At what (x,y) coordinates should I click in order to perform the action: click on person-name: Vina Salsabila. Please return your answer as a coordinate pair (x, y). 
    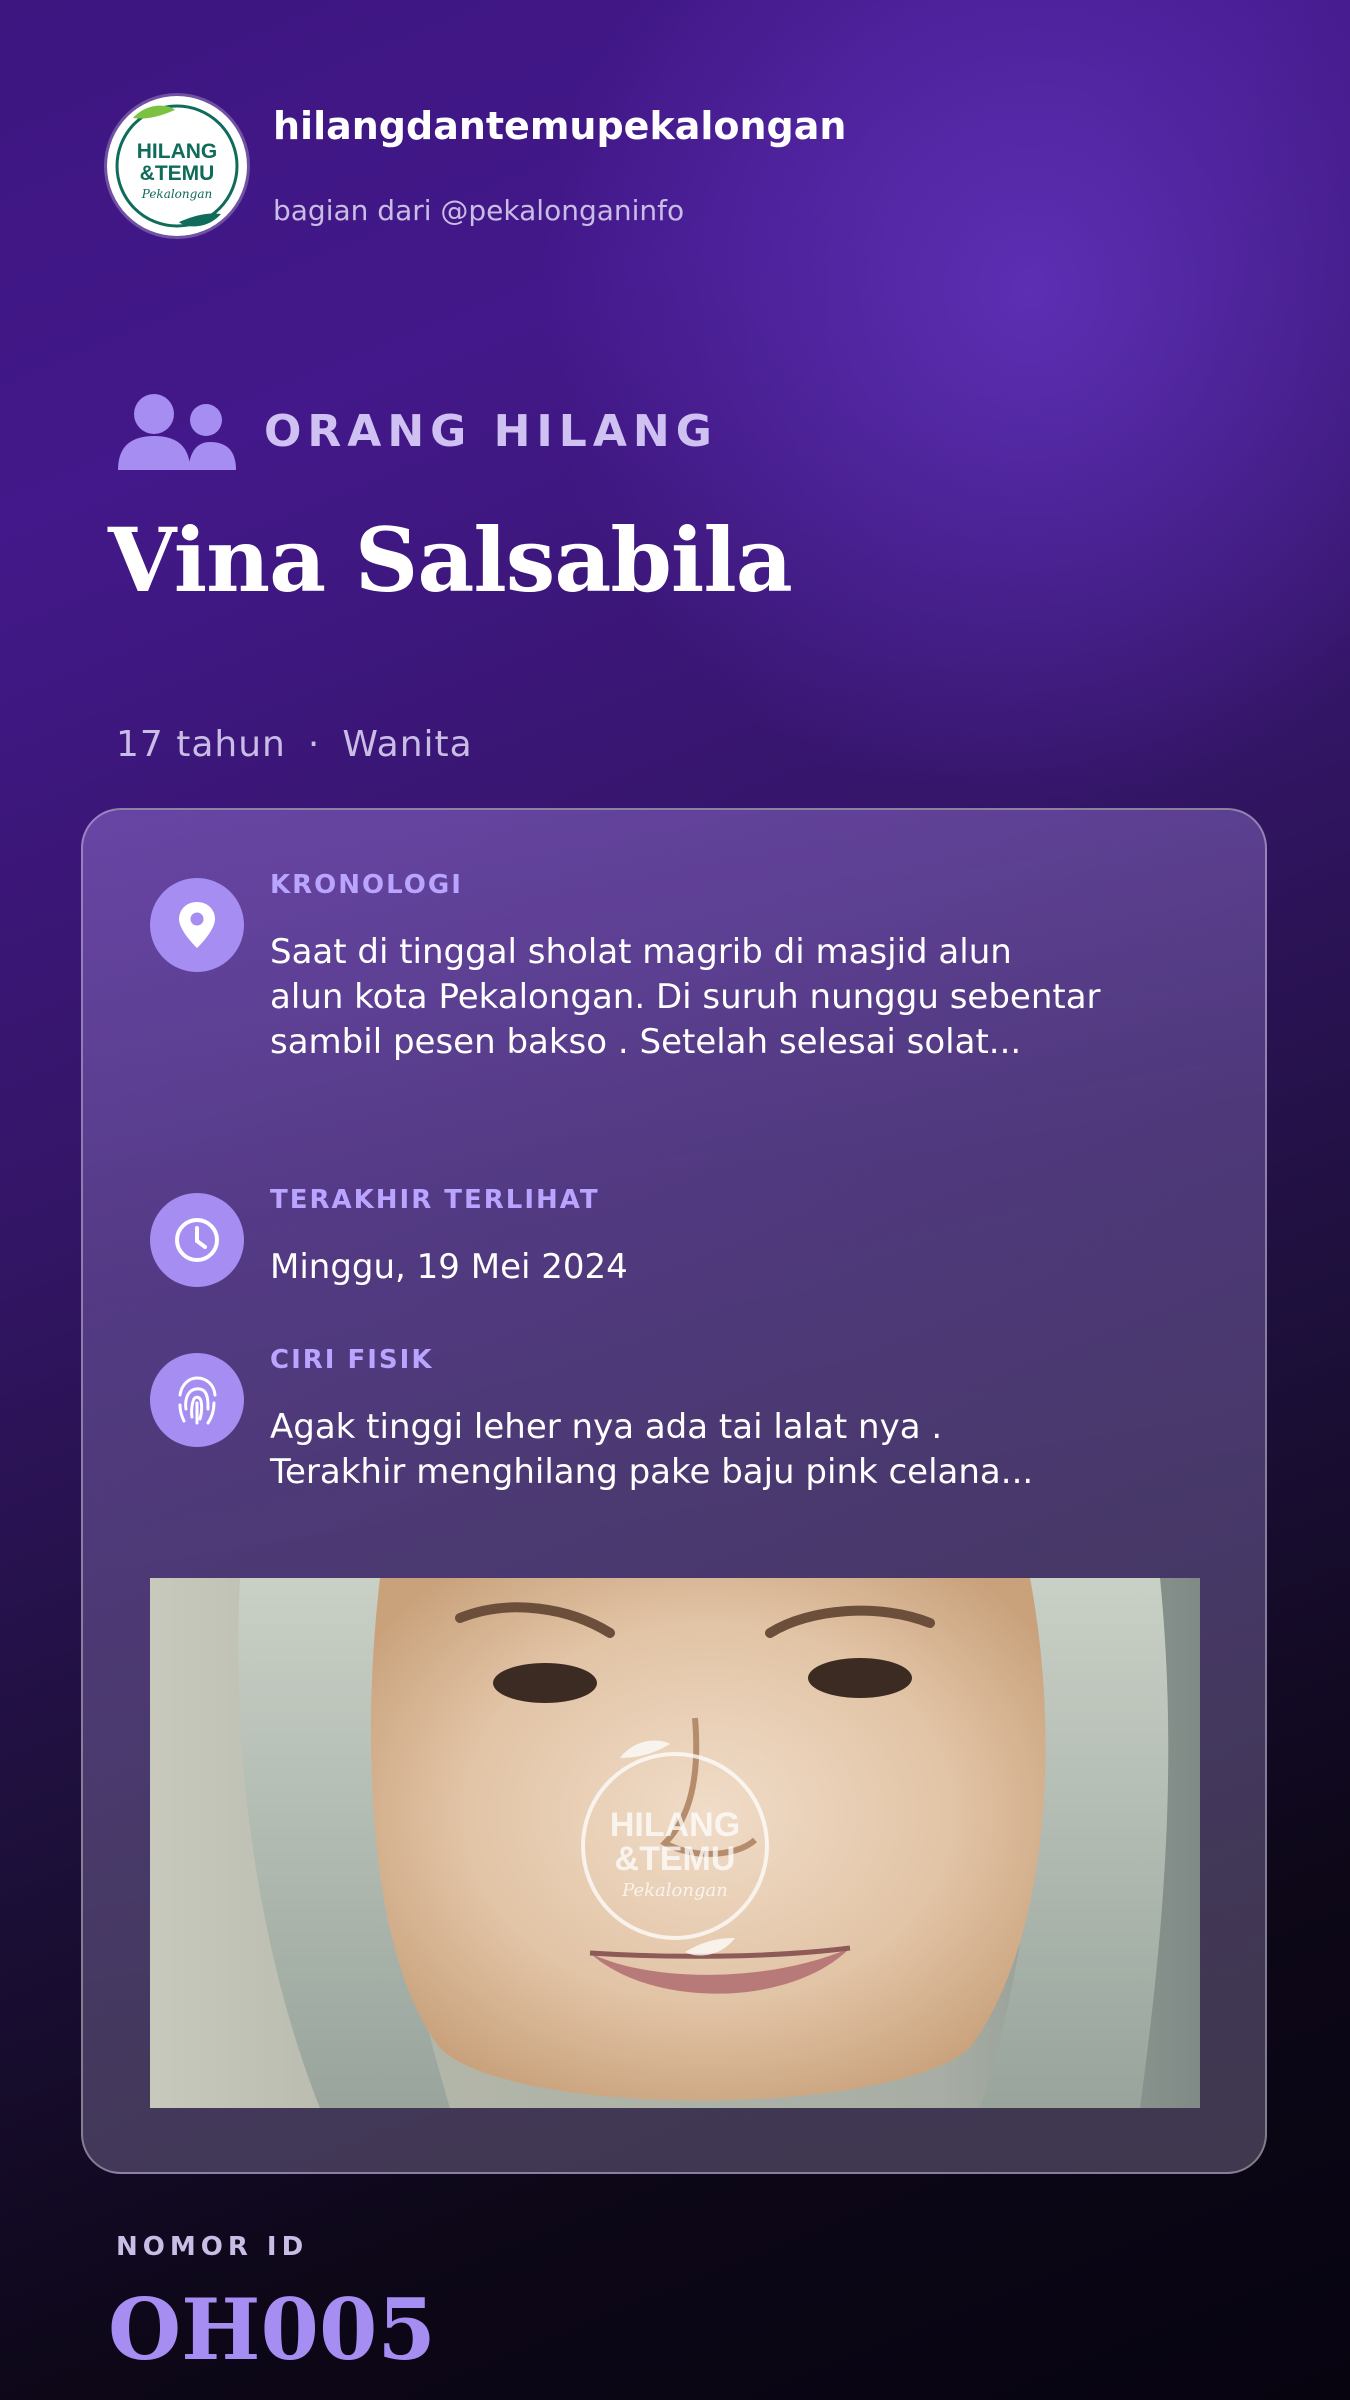
    Looking at the image, I should click on (450, 560).